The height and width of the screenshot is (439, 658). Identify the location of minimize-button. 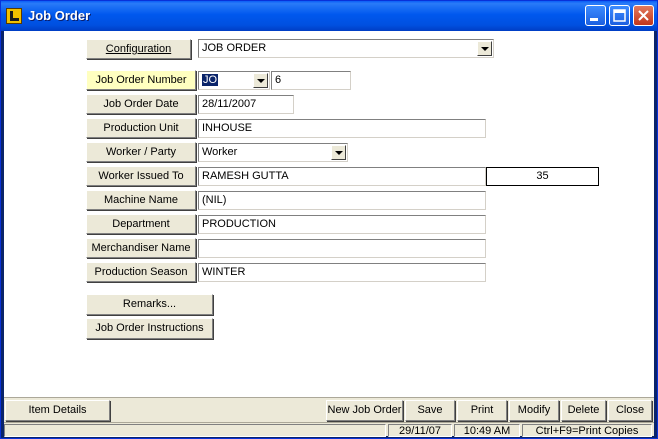
(595, 15).